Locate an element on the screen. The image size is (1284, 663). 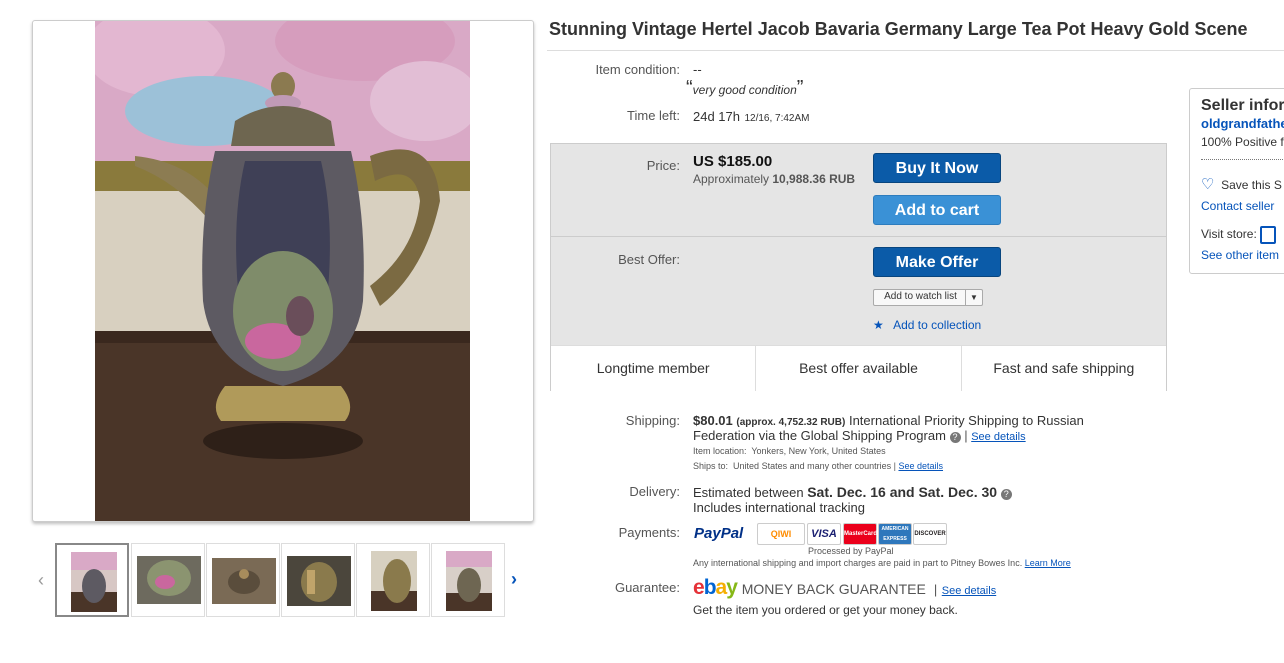
shipping-label: Shipping: is located at coordinates (652, 420).